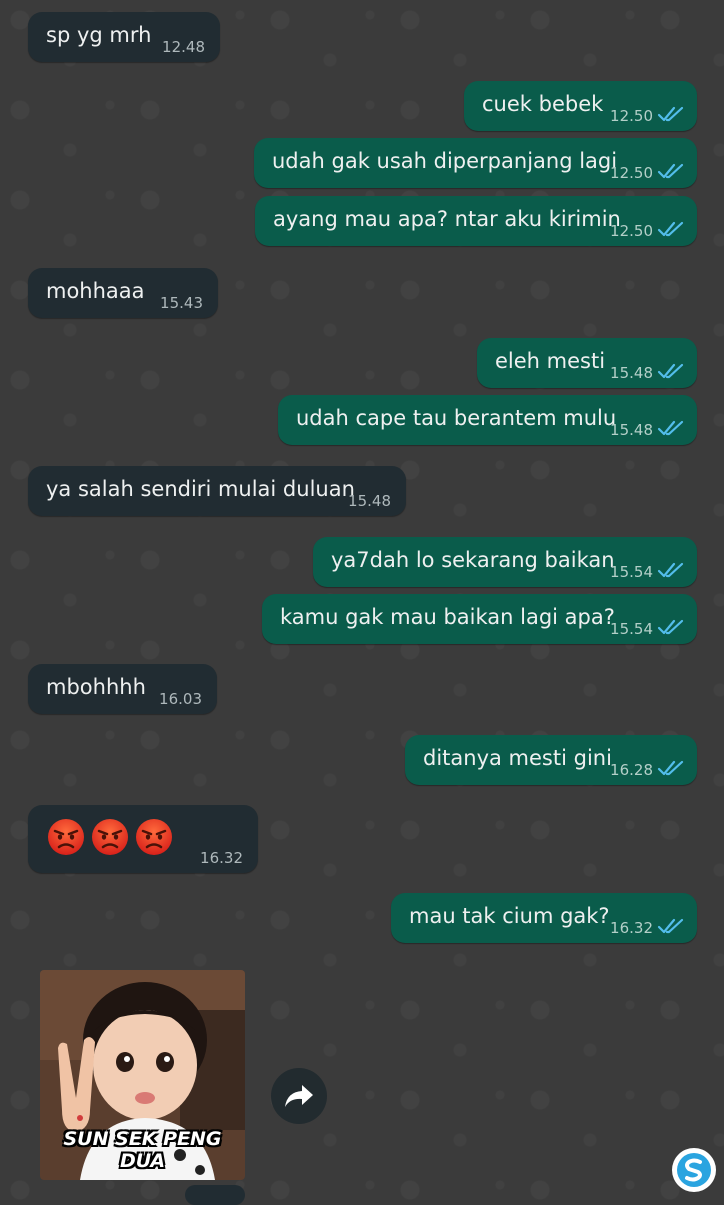 This screenshot has height=1205, width=724. What do you see at coordinates (142, 1150) in the screenshot?
I see `sticker-caption: SUN SEK PENG DUA` at bounding box center [142, 1150].